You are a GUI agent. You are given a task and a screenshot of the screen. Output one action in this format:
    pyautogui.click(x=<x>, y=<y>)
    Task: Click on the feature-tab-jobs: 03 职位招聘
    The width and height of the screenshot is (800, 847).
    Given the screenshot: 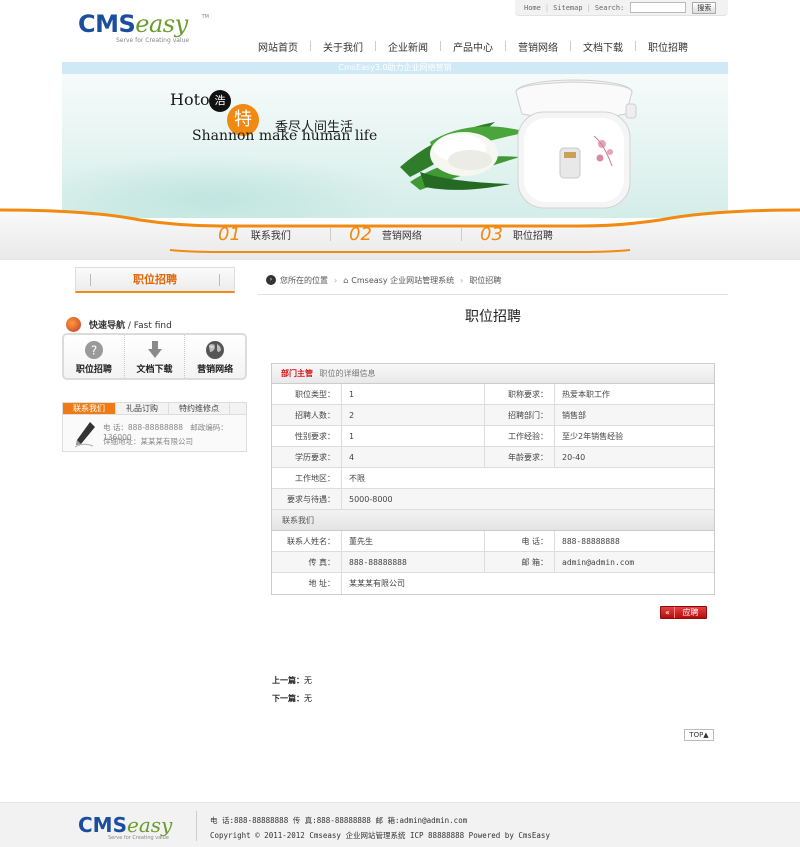 What is the action you would take?
    pyautogui.click(x=527, y=234)
    